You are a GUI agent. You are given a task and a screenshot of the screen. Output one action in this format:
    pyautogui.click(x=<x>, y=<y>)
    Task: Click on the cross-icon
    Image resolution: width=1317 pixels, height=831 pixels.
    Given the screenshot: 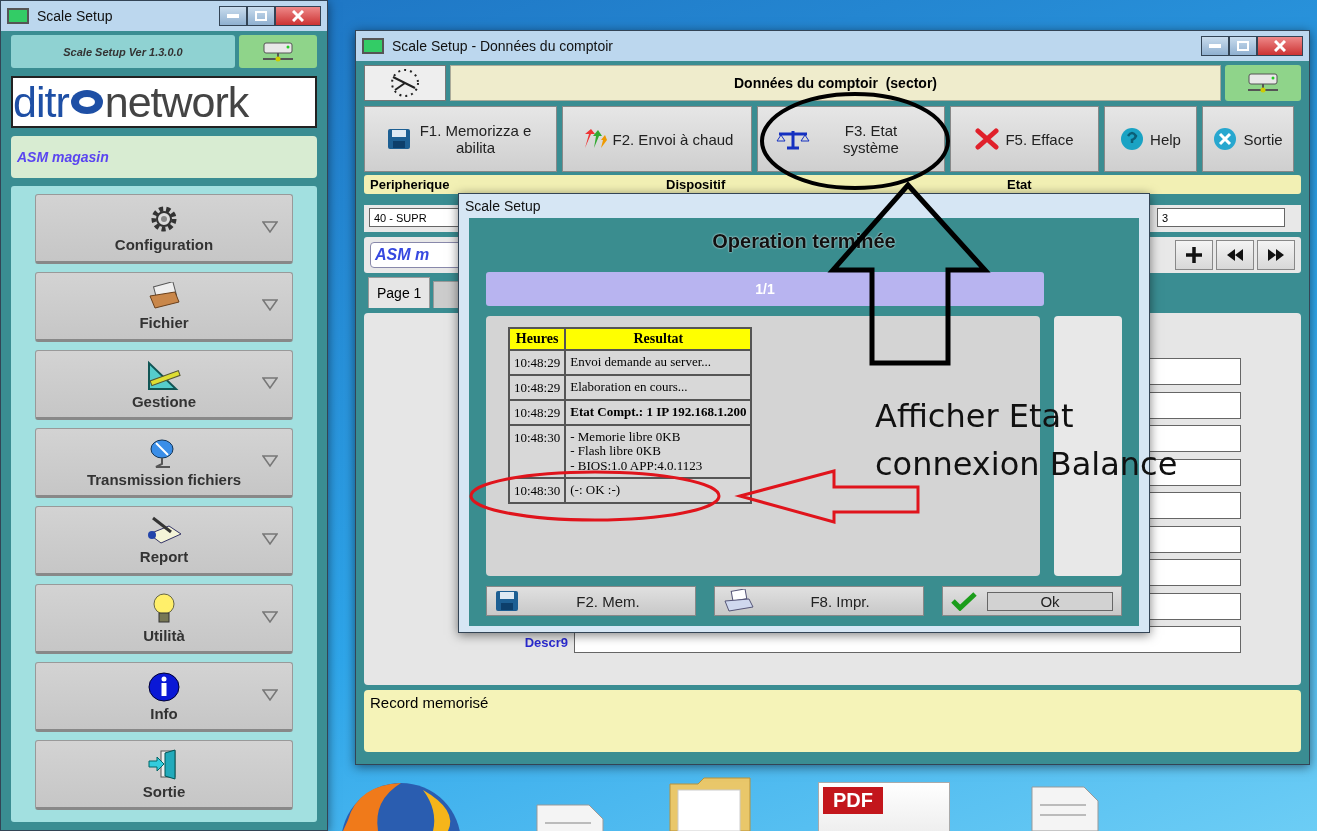 What is the action you would take?
    pyautogui.click(x=987, y=139)
    